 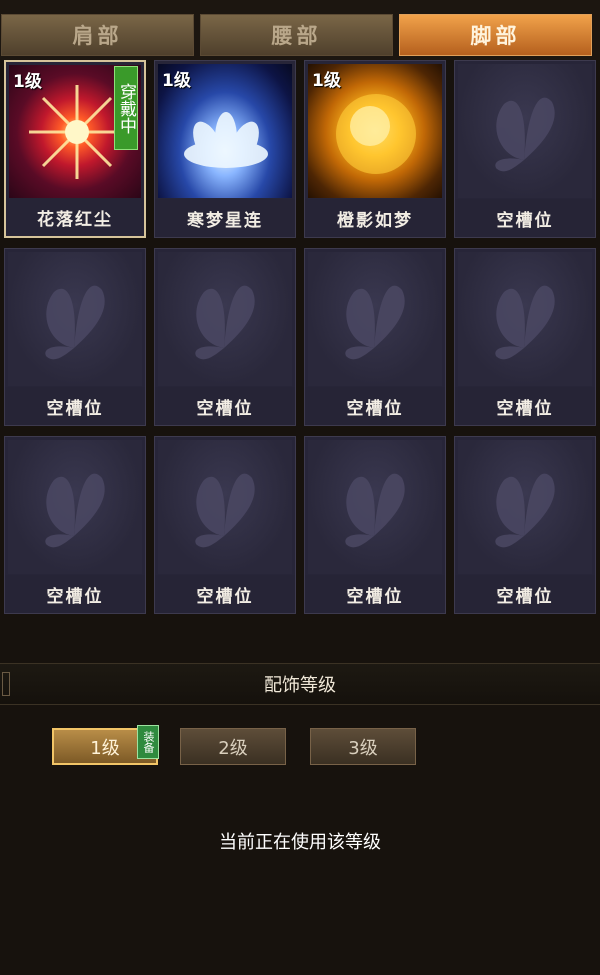 I want to click on slot-name: 橙影如梦, so click(x=375, y=218).